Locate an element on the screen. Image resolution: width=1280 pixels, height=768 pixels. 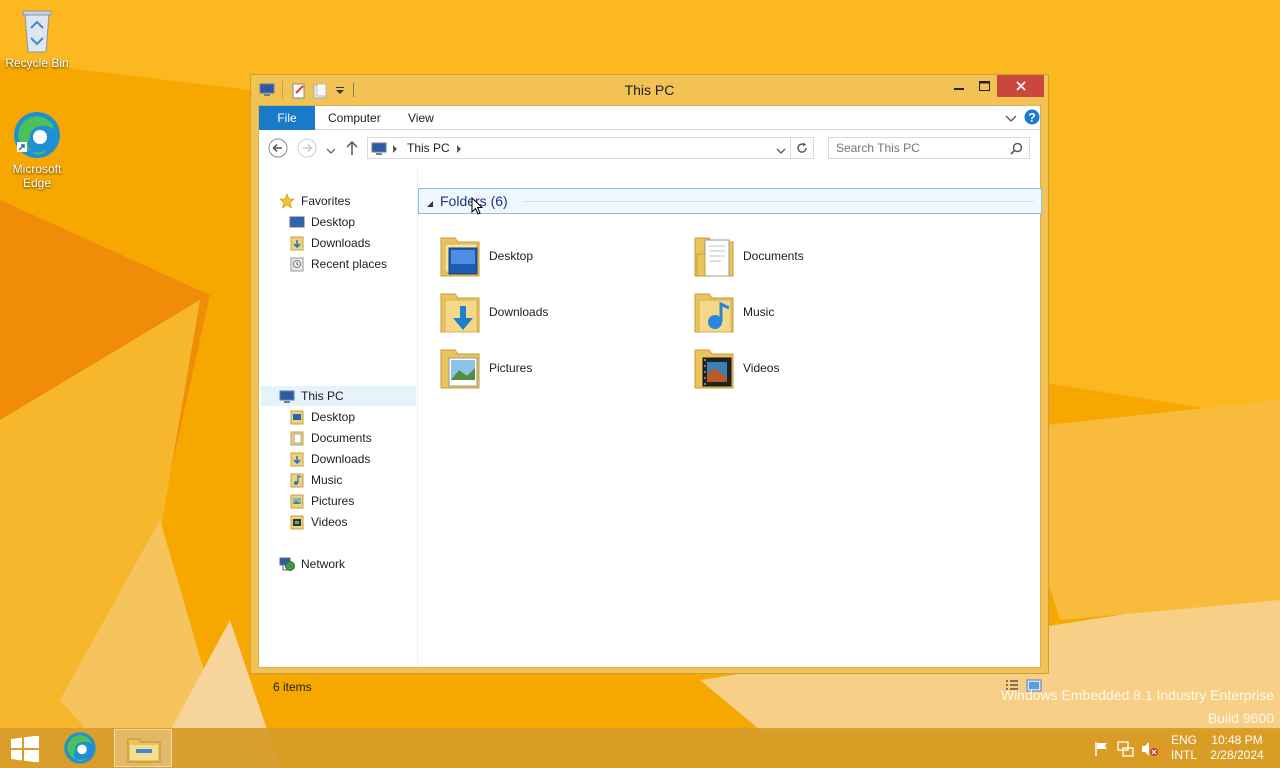
help-icon: ? is located at coordinates (1032, 118).